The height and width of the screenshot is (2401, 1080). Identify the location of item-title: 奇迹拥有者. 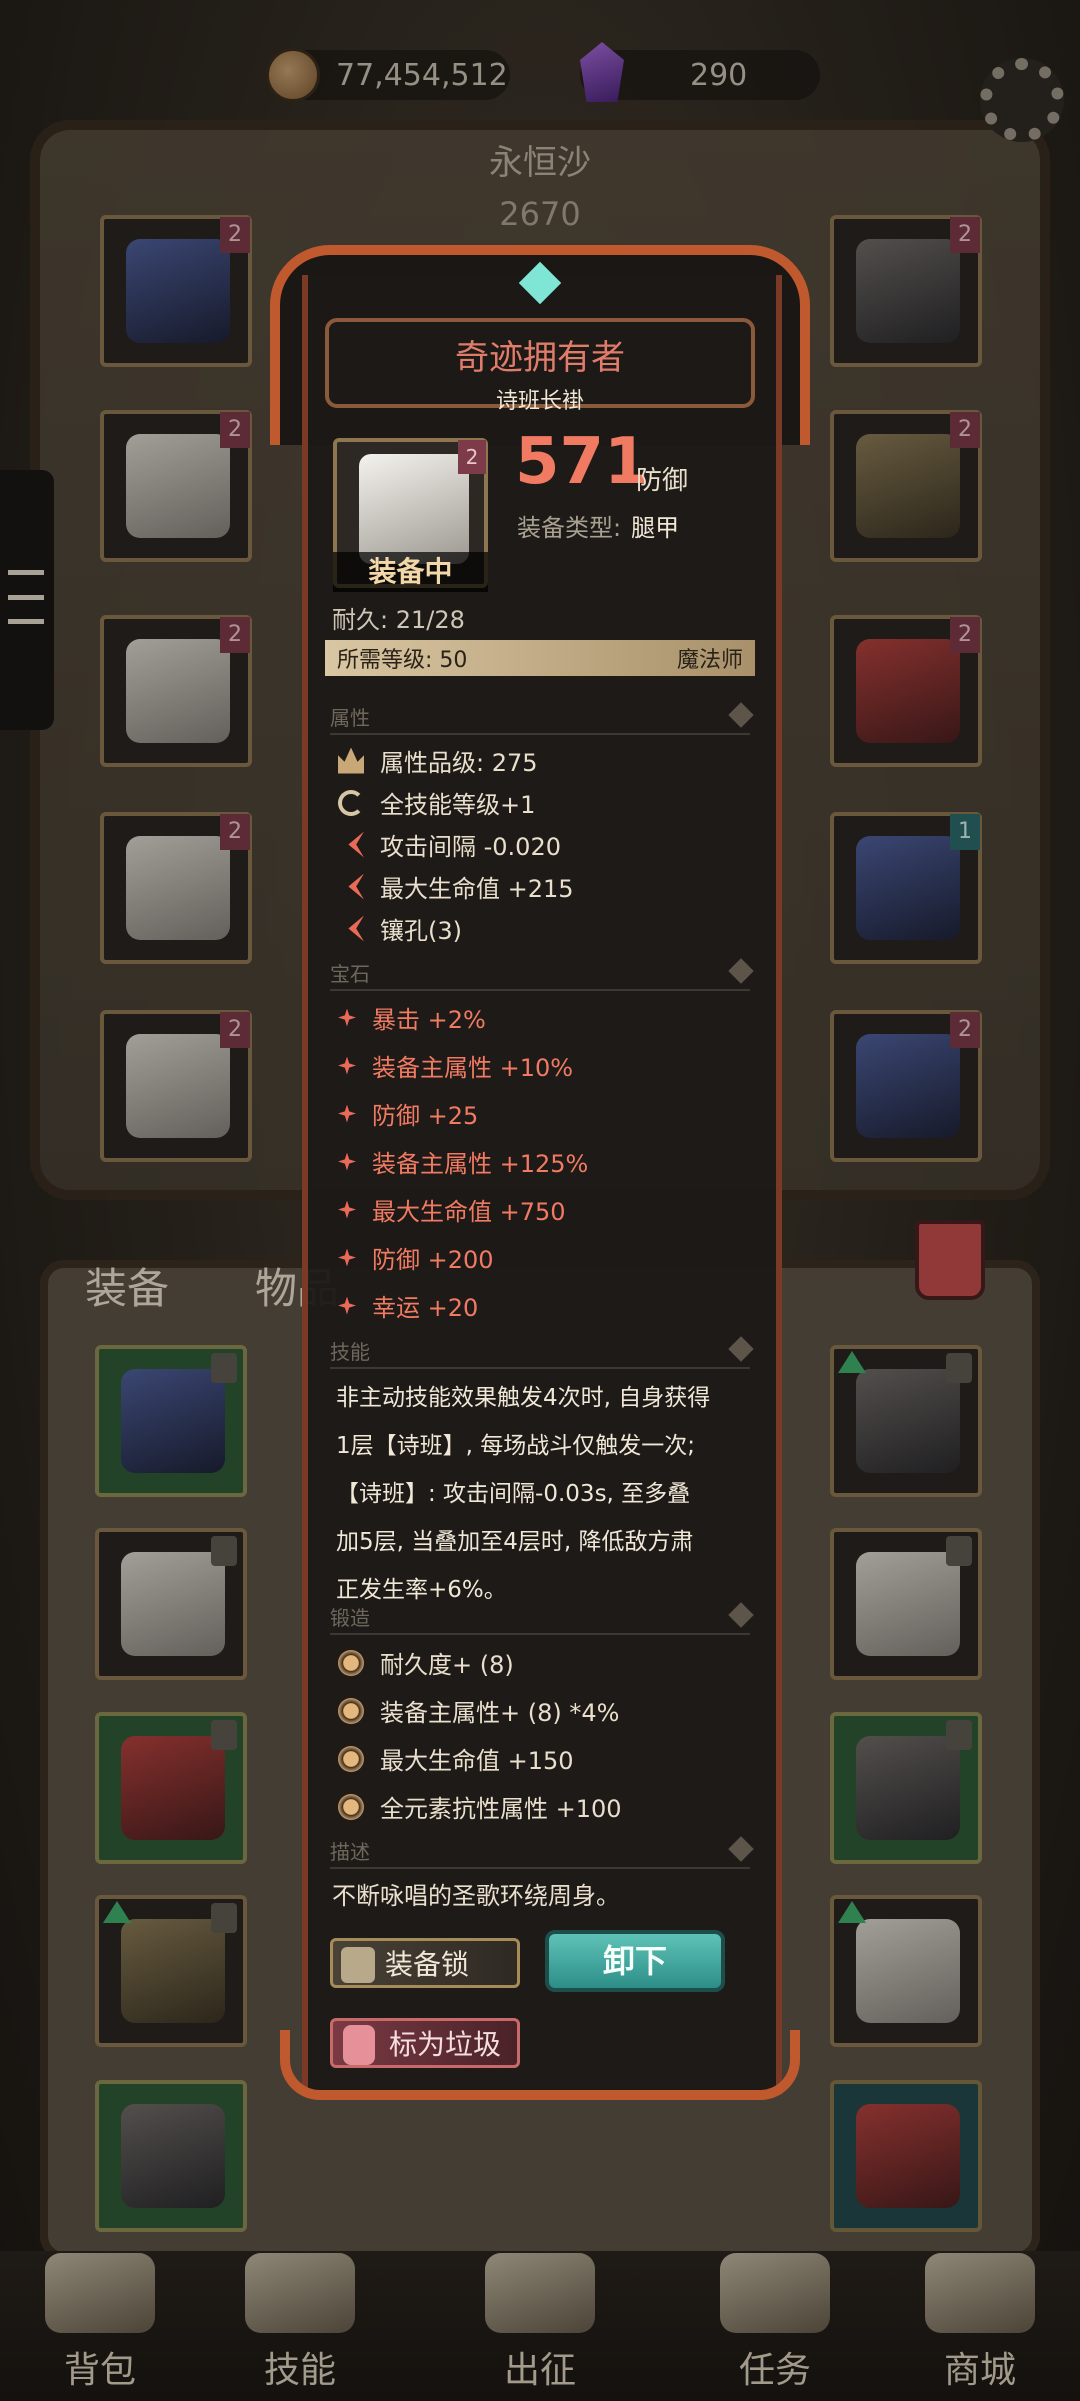
(540, 358).